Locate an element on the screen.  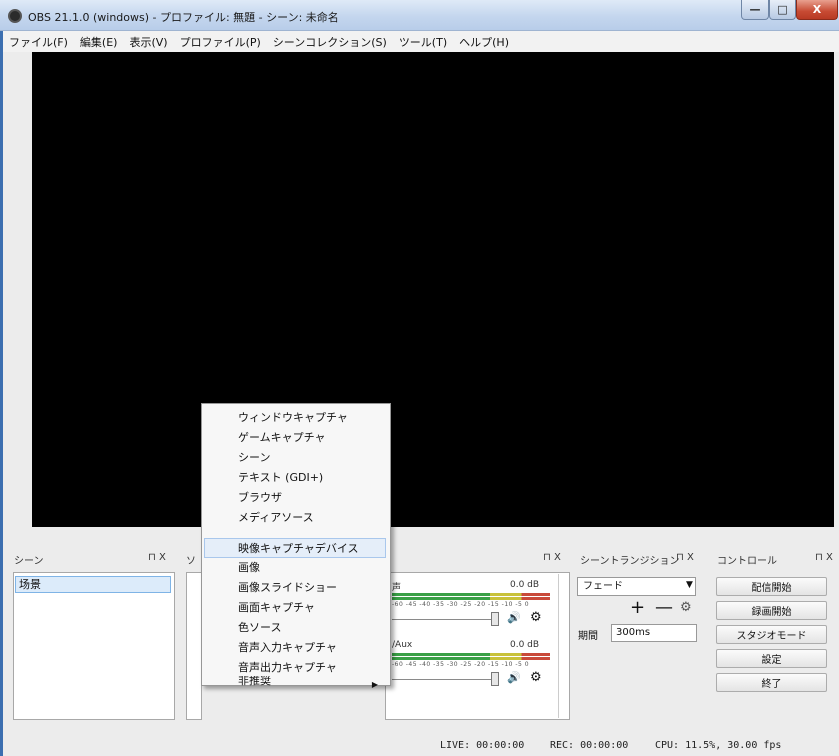
menu-item-color-source: 色ソース is located at coordinates (296, 628).